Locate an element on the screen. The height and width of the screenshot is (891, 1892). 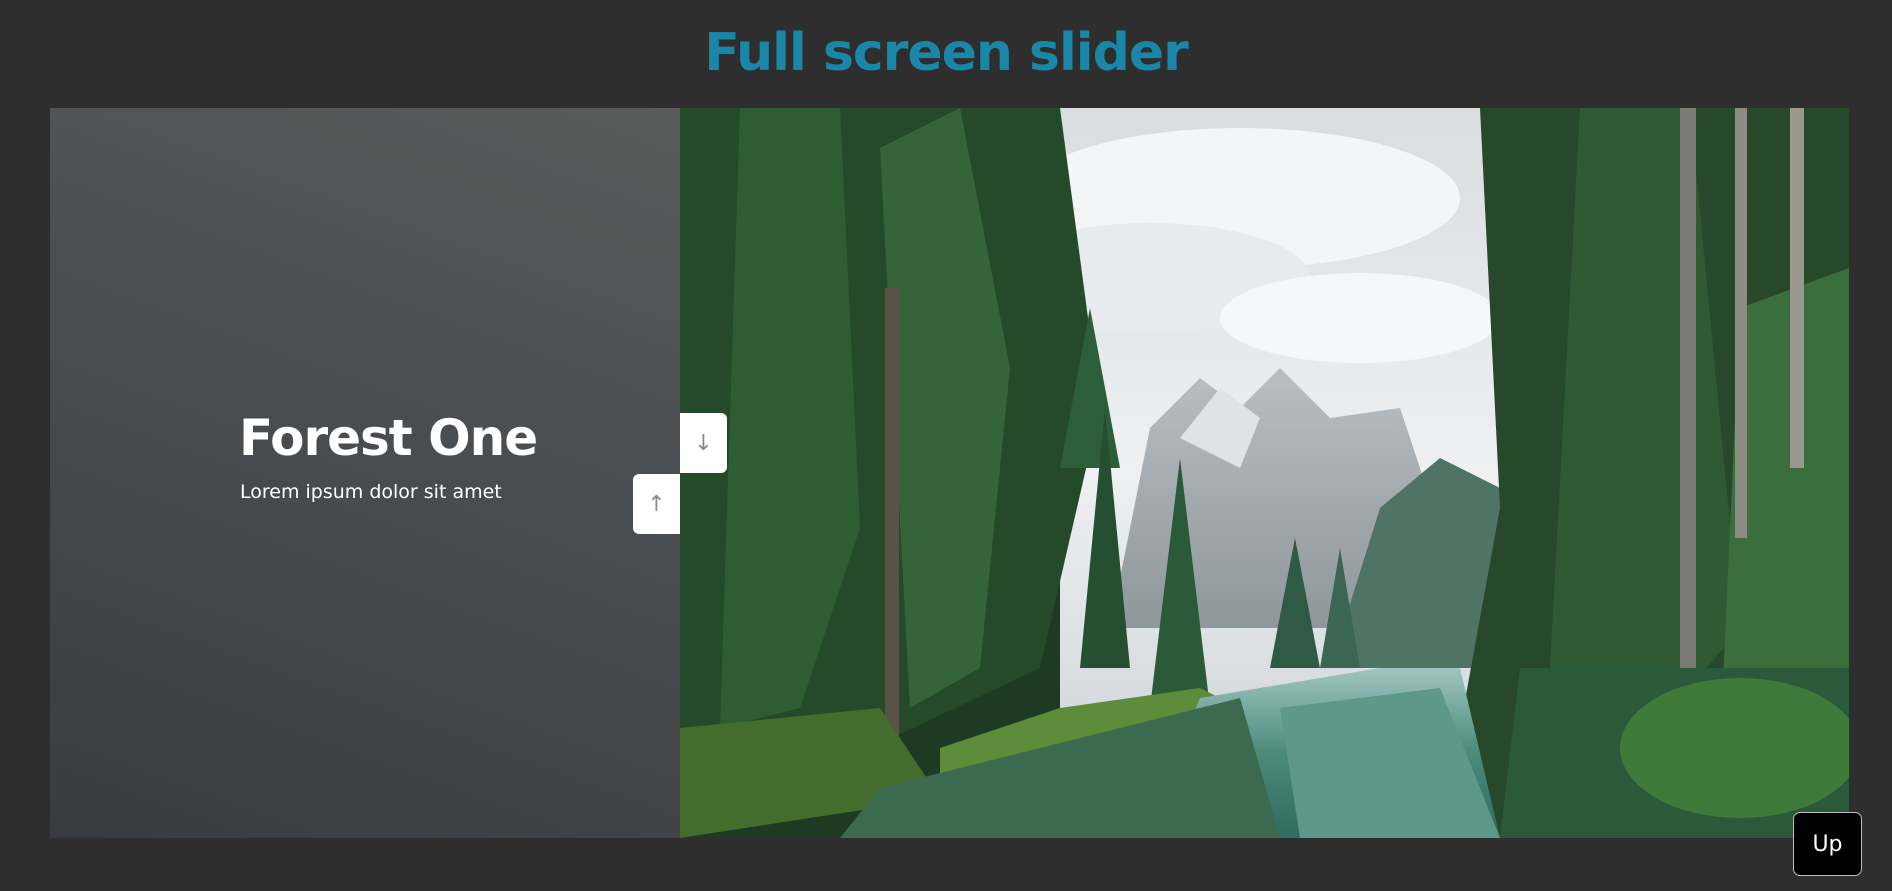
slide-heading: Forest One is located at coordinates (388, 438).